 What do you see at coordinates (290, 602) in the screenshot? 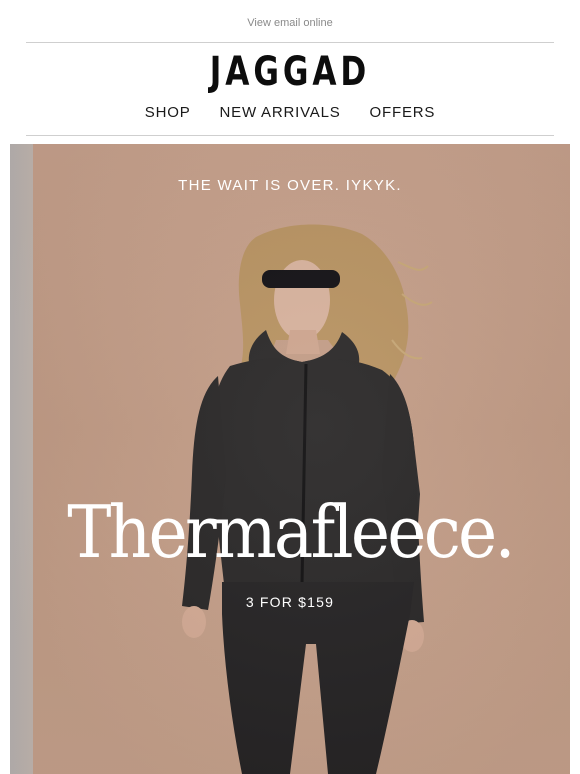
I see `hero-offer: 3 FOR $159` at bounding box center [290, 602].